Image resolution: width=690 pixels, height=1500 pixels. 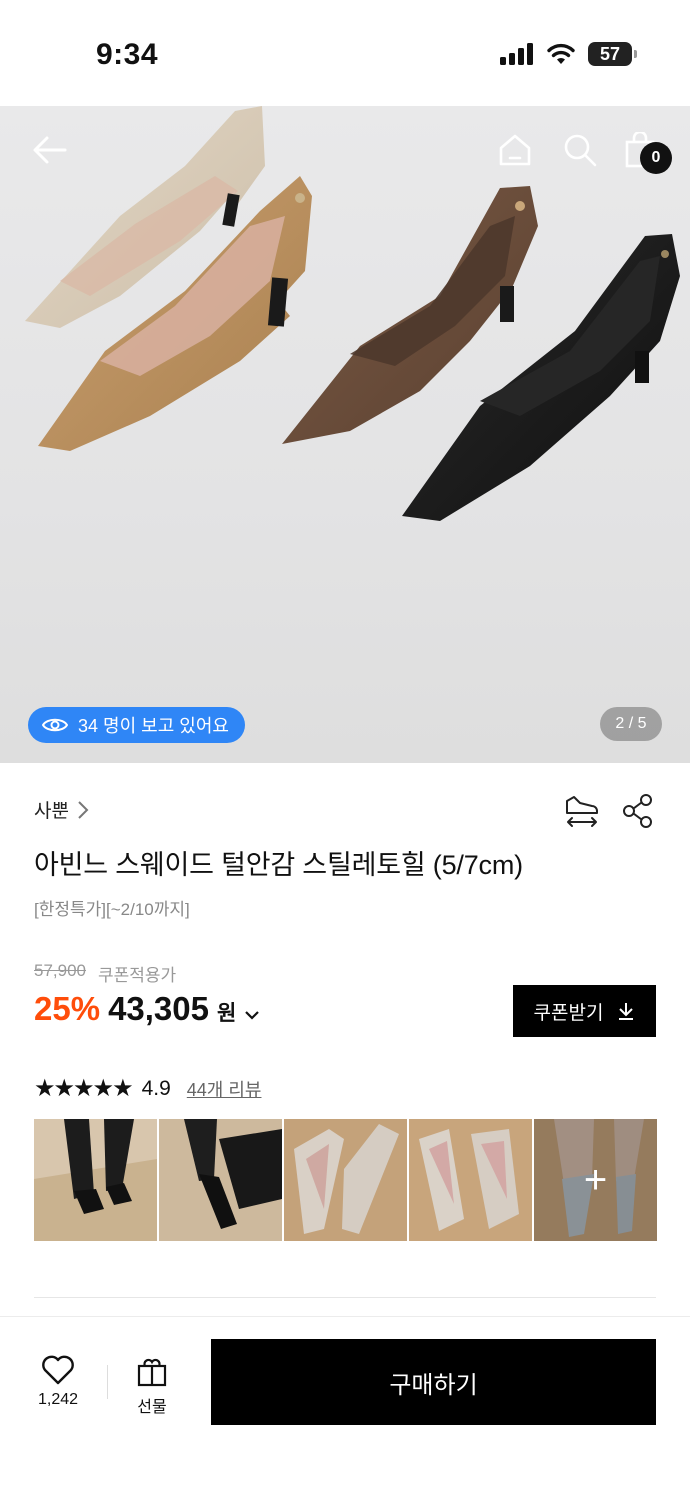 I want to click on gift-button: 선물, so click(x=152, y=1386).